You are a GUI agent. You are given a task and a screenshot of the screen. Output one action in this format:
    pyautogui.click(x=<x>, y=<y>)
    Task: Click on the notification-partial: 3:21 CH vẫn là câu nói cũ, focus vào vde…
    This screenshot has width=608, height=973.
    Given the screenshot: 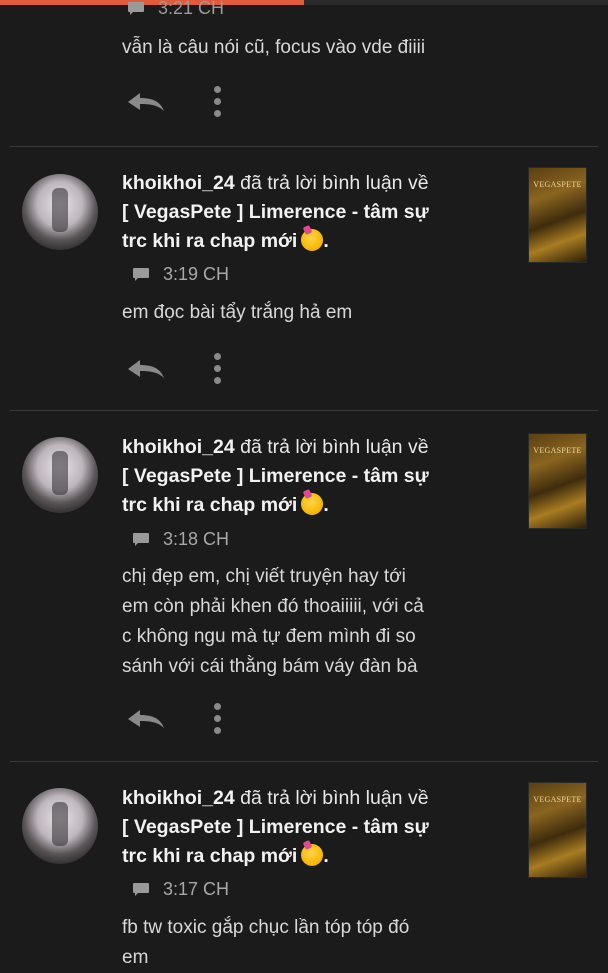 What is the action you would take?
    pyautogui.click(x=304, y=72)
    